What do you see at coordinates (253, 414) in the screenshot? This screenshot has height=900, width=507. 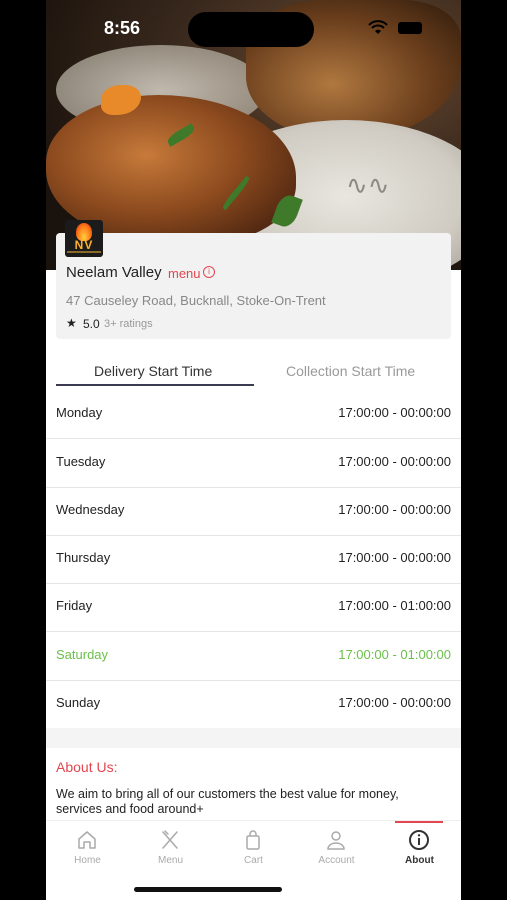 I see `schedule-row-monday: Monday 17:00:00 - 00:00:00` at bounding box center [253, 414].